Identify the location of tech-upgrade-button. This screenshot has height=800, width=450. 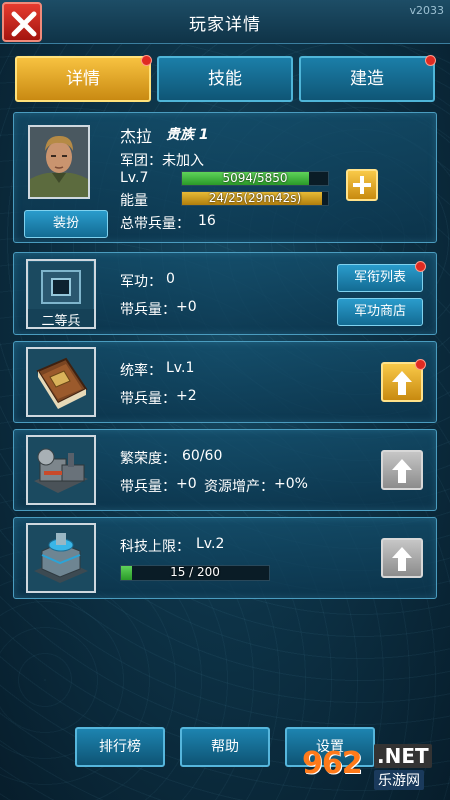
(402, 558).